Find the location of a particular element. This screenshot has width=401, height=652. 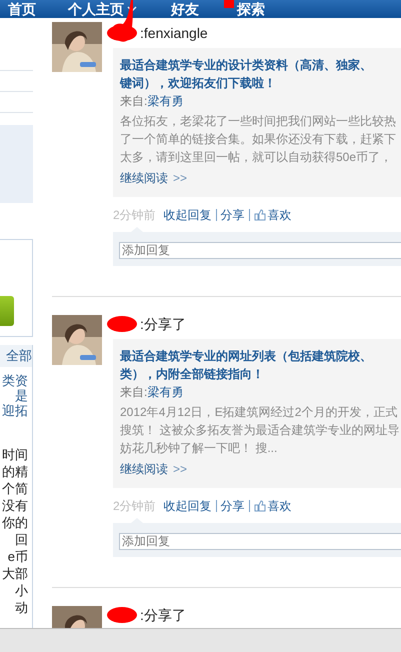

nav-link: 首页 is located at coordinates (22, 9).